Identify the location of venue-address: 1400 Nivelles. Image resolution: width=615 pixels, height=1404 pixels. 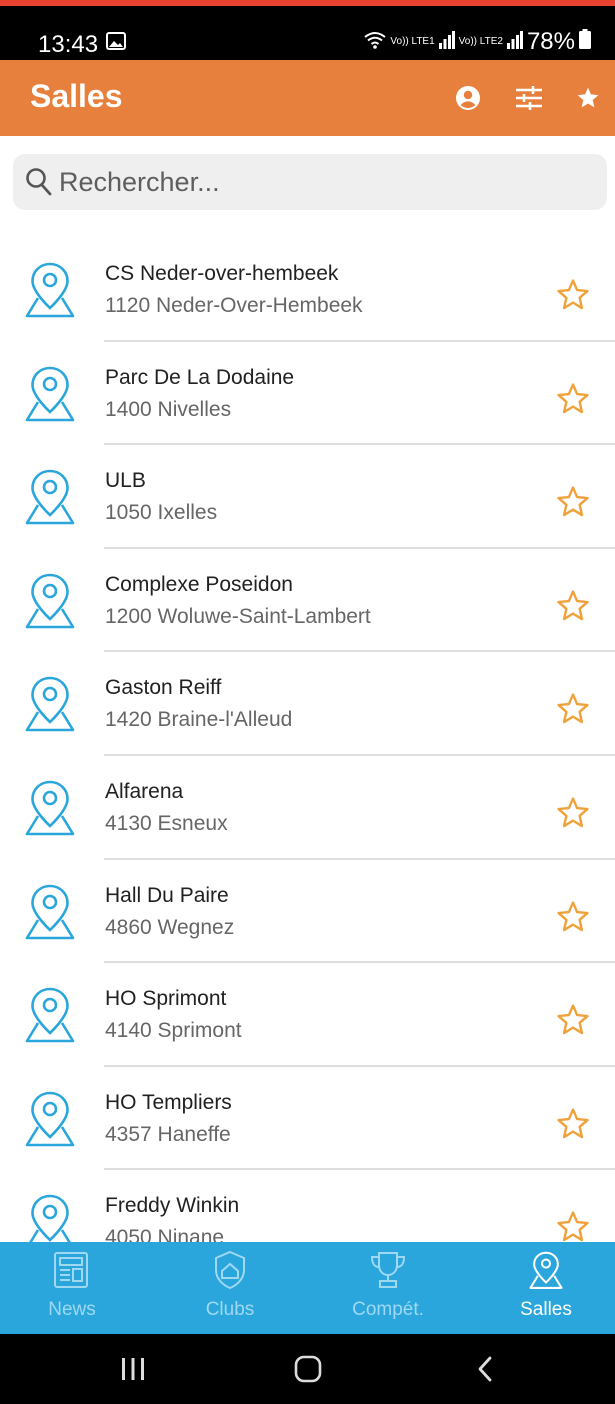
(168, 409).